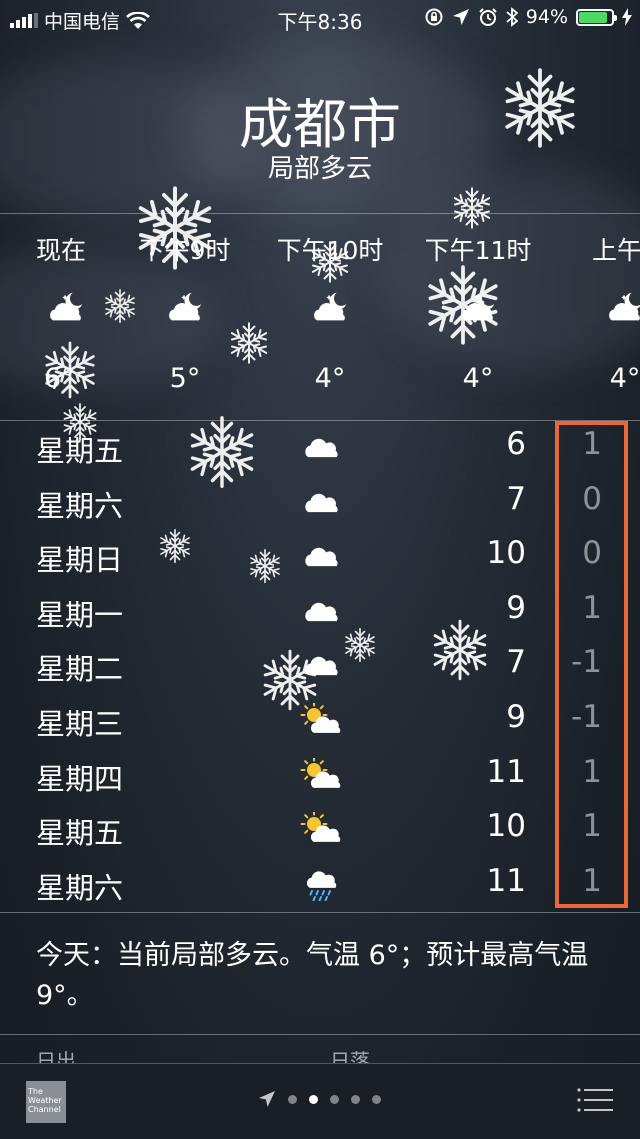 This screenshot has height=1139, width=640. Describe the element at coordinates (595, 1100) in the screenshot. I see `city-list-menu-icon` at that location.